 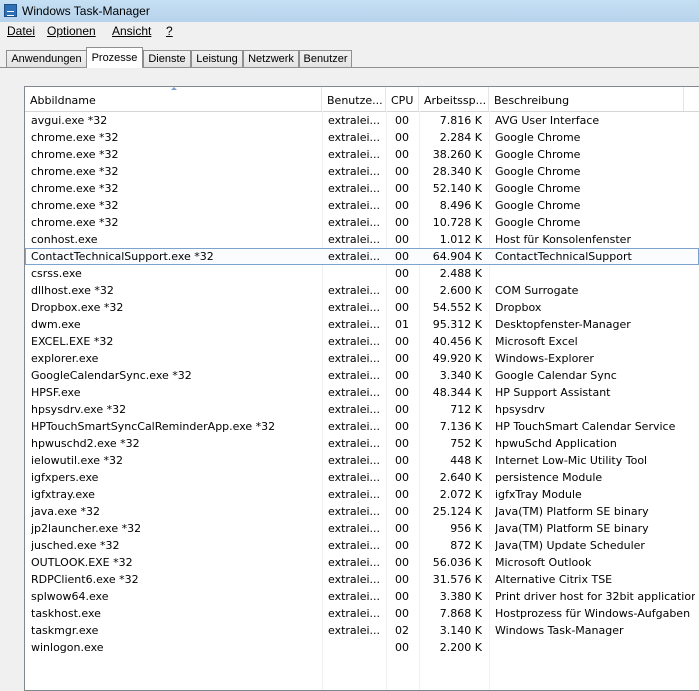 What do you see at coordinates (520, 409) in the screenshot?
I see `process-description: hpsysdrv` at bounding box center [520, 409].